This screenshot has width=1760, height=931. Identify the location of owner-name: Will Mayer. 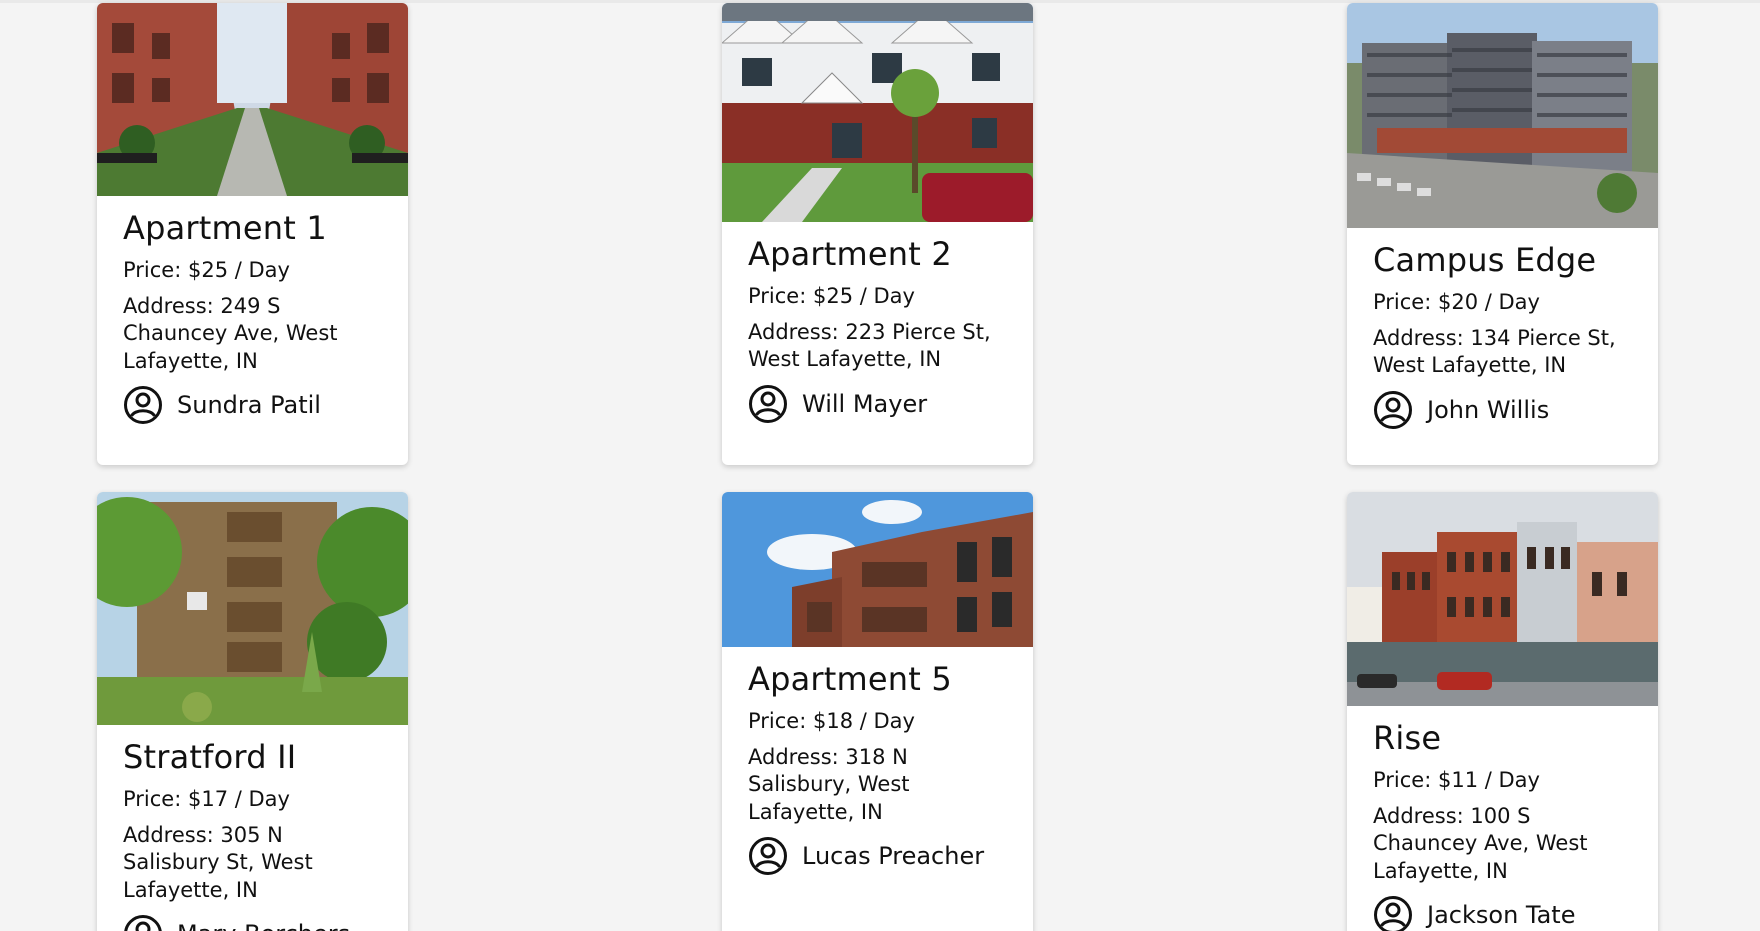
(865, 403).